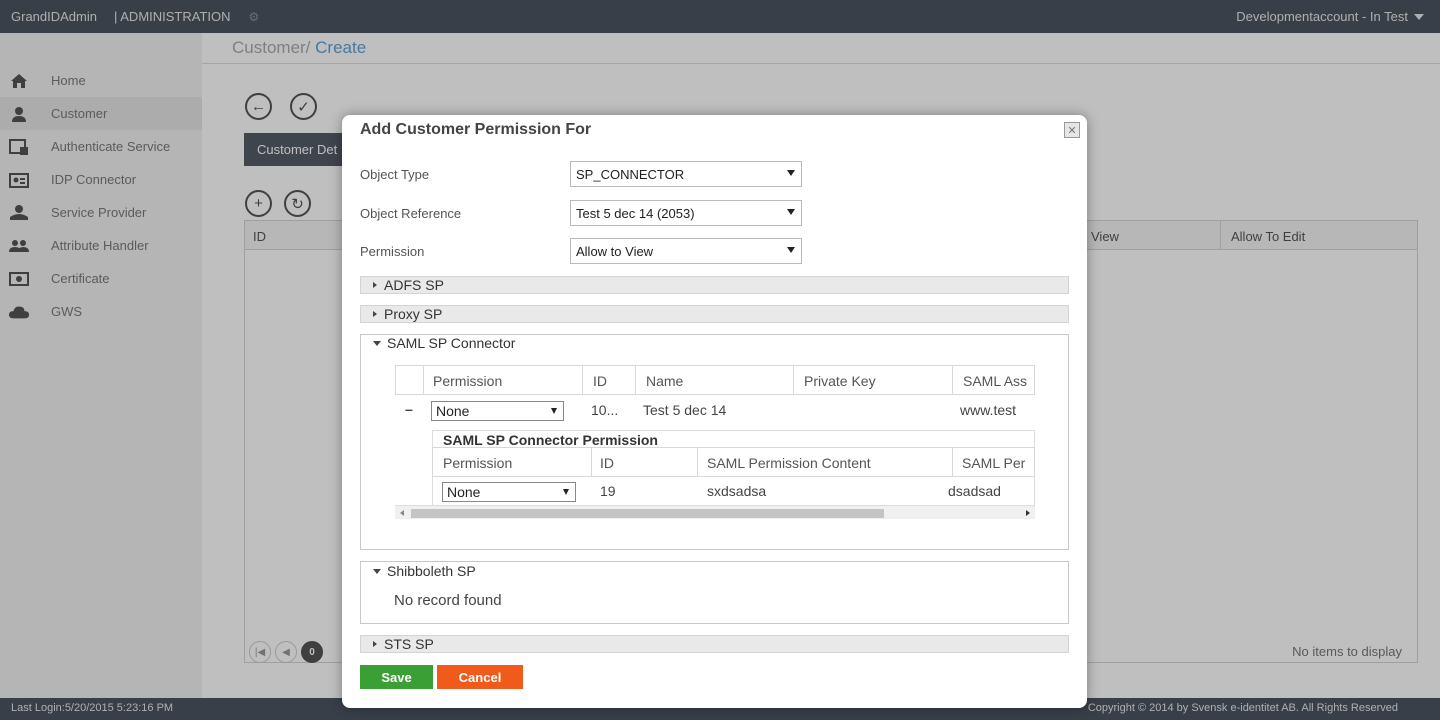  I want to click on row-permission-value: None, so click(453, 411).